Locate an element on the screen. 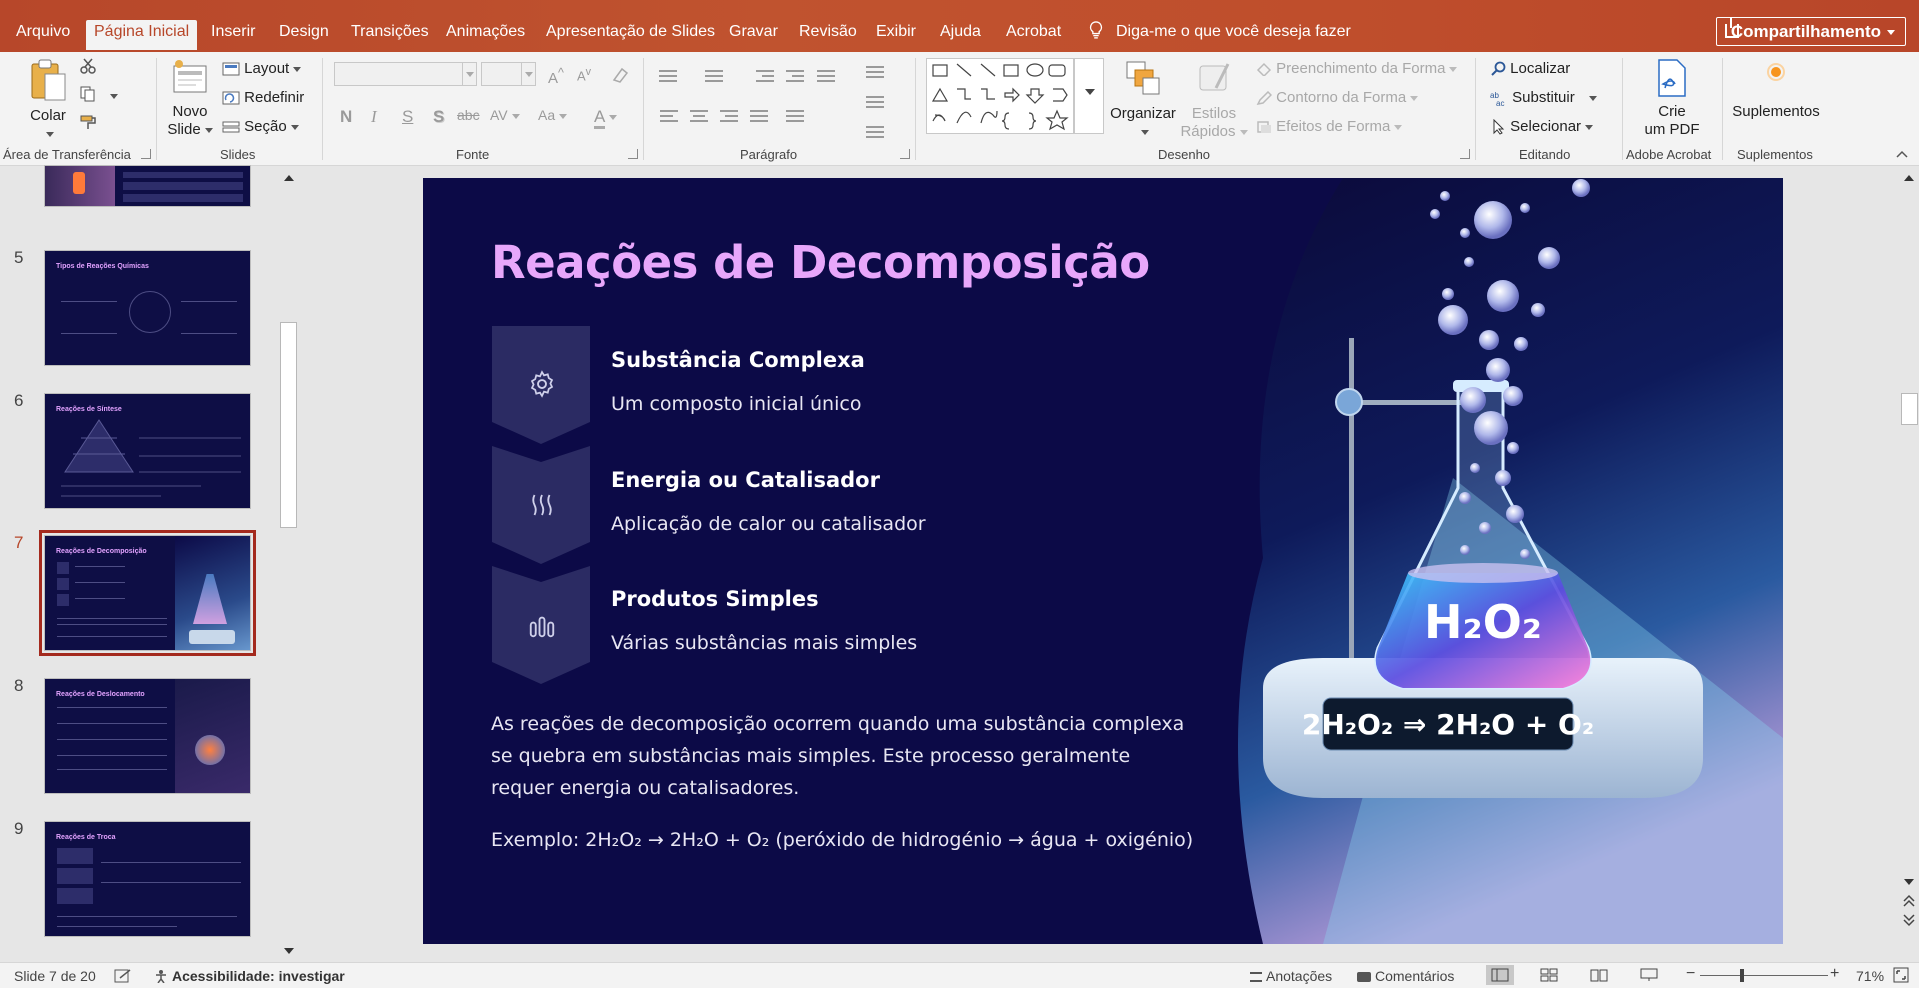 The image size is (1919, 988). tab-record: Gravar is located at coordinates (753, 35).